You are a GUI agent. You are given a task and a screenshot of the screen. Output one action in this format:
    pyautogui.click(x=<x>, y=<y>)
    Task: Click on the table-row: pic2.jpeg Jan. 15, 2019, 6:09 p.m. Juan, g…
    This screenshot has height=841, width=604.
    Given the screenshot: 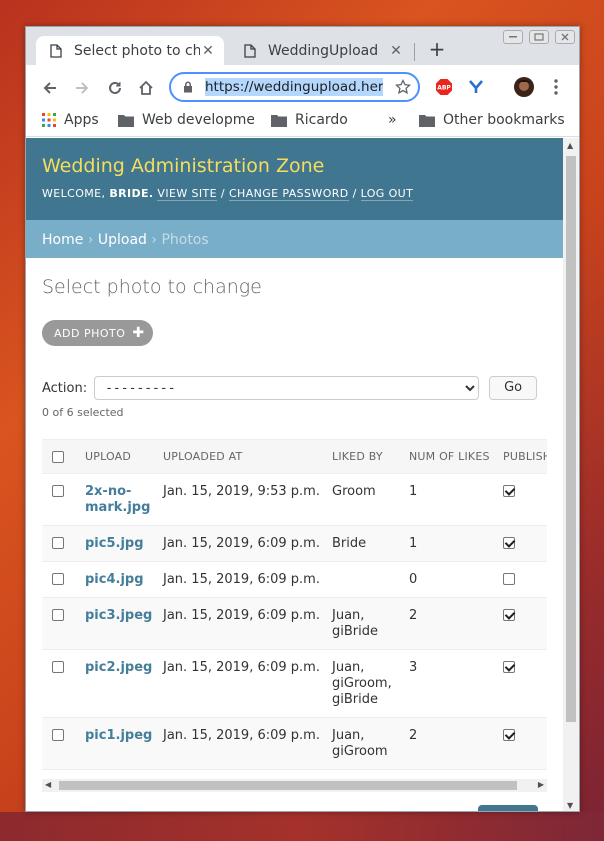 What is the action you would take?
    pyautogui.click(x=294, y=683)
    